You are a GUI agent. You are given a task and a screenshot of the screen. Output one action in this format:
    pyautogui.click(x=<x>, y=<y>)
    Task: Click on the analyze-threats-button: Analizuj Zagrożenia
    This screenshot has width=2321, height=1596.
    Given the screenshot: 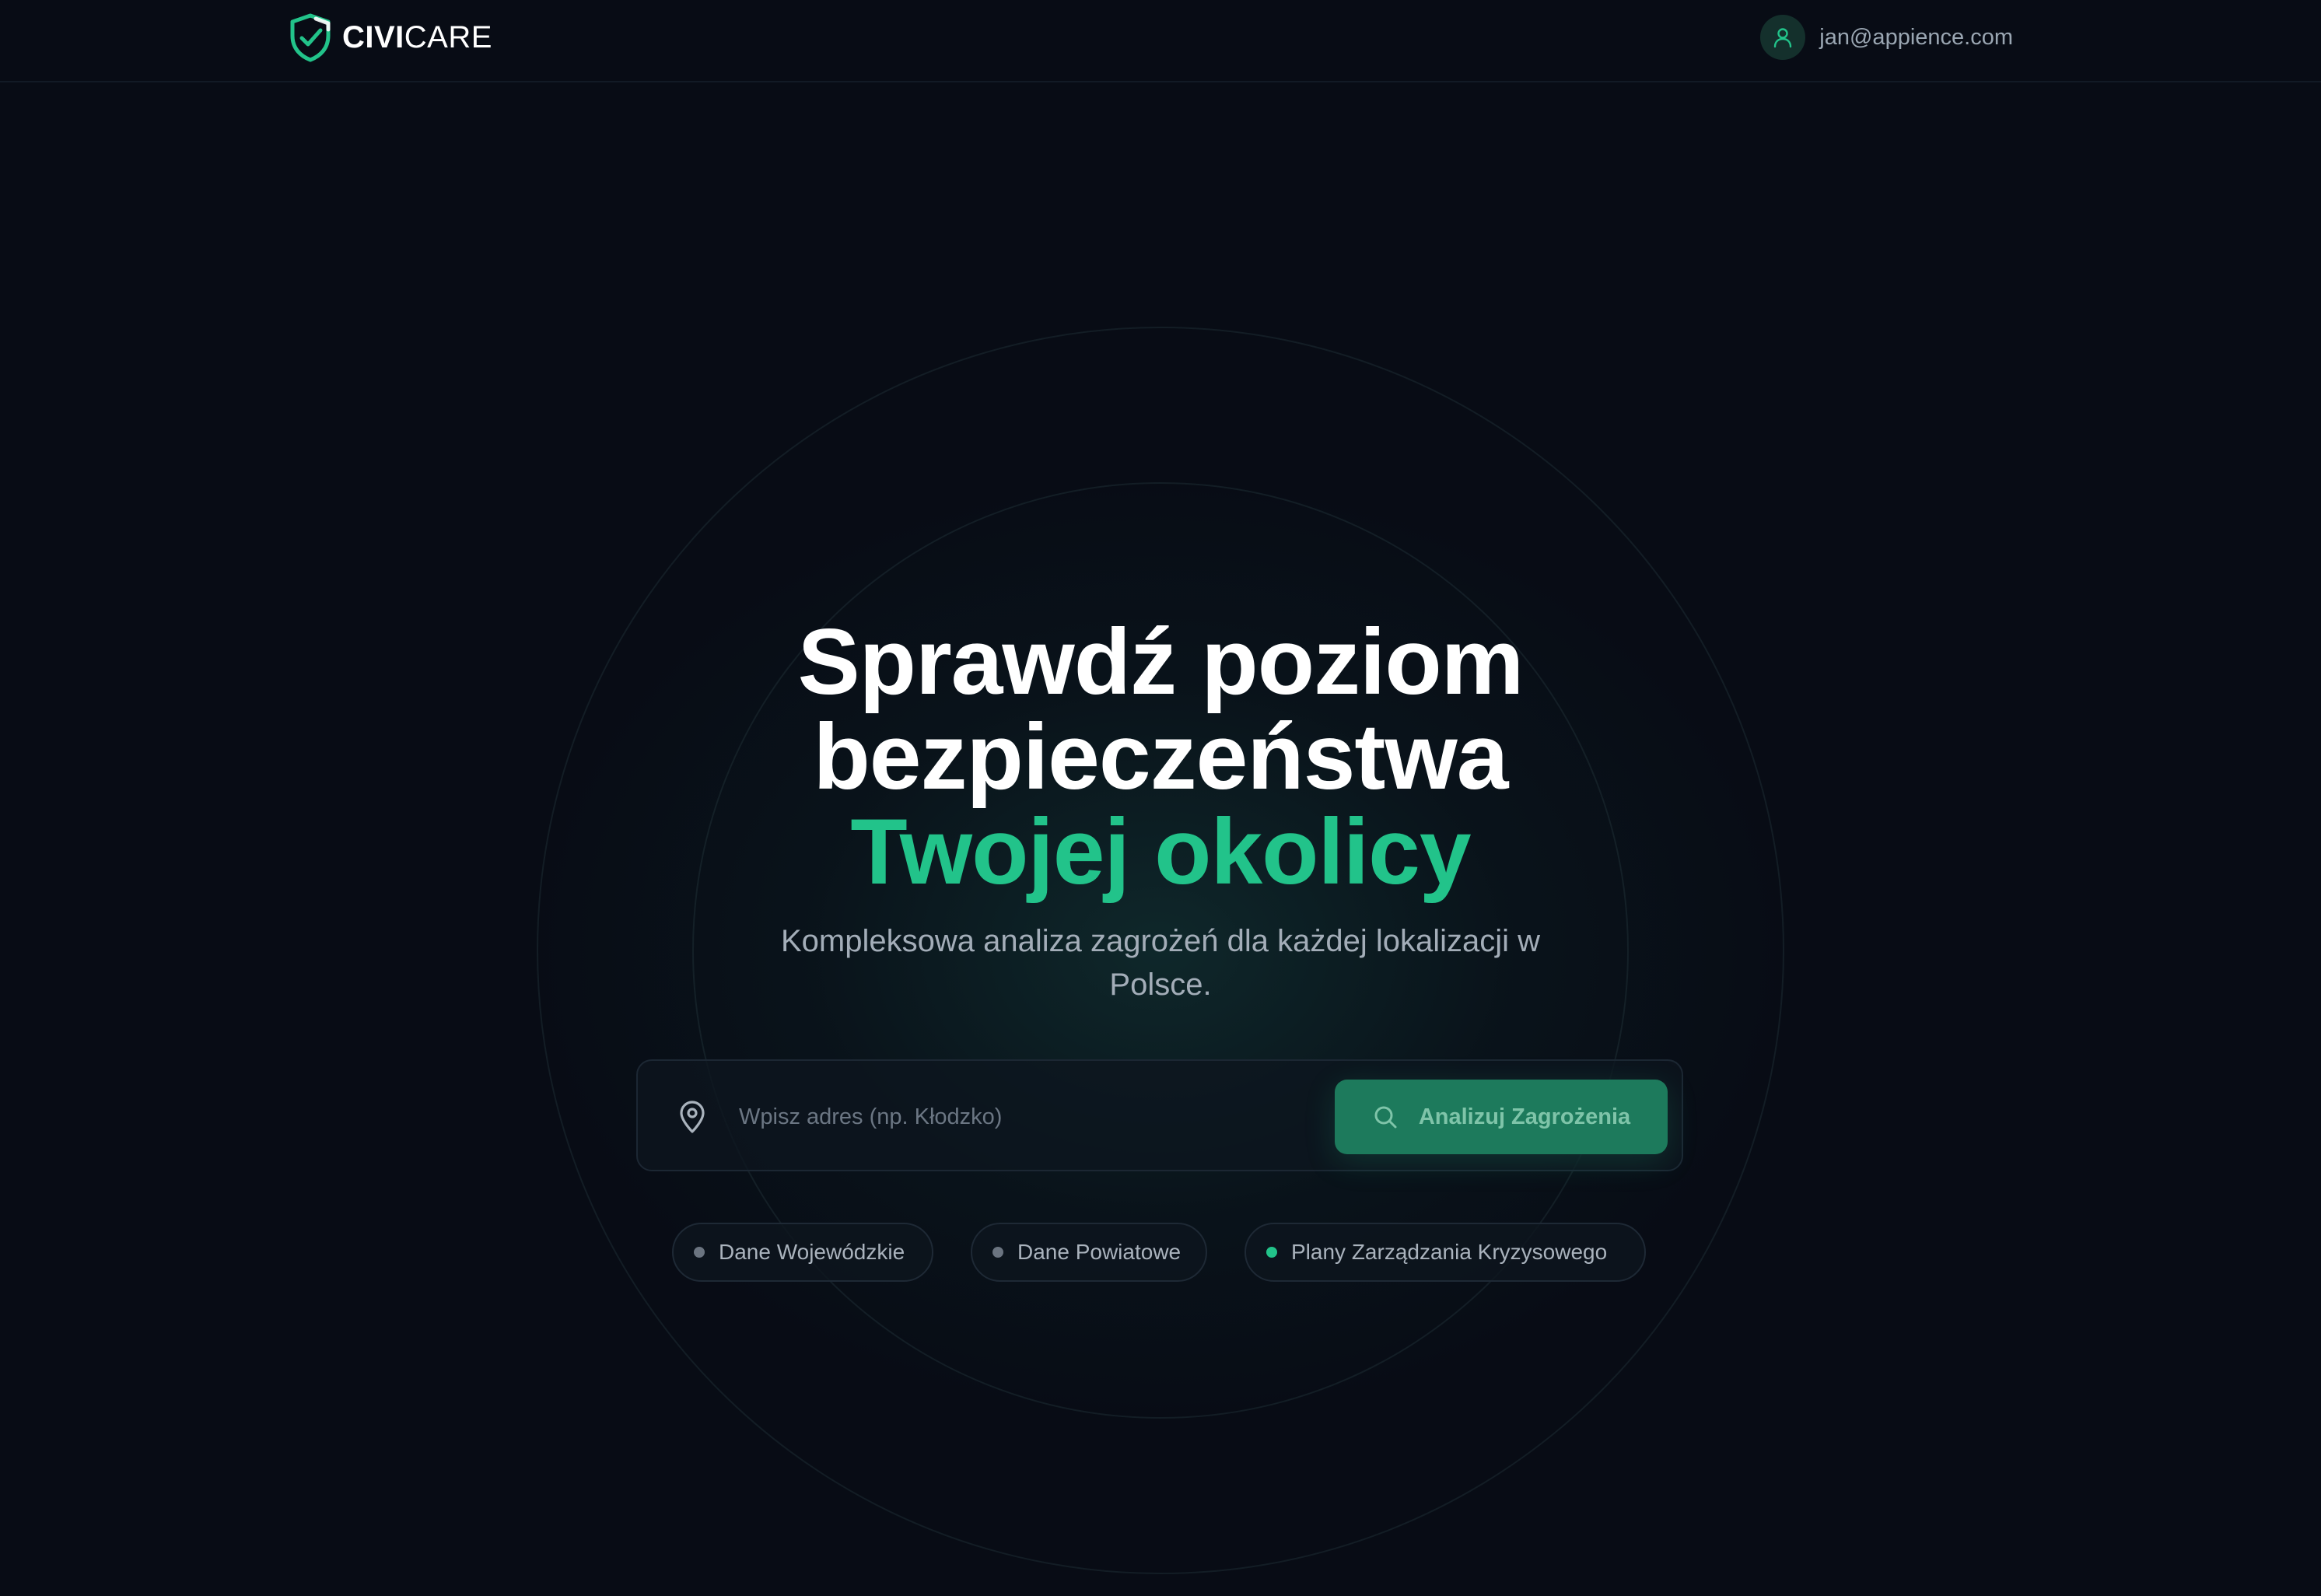 What is the action you would take?
    pyautogui.click(x=1501, y=1117)
    